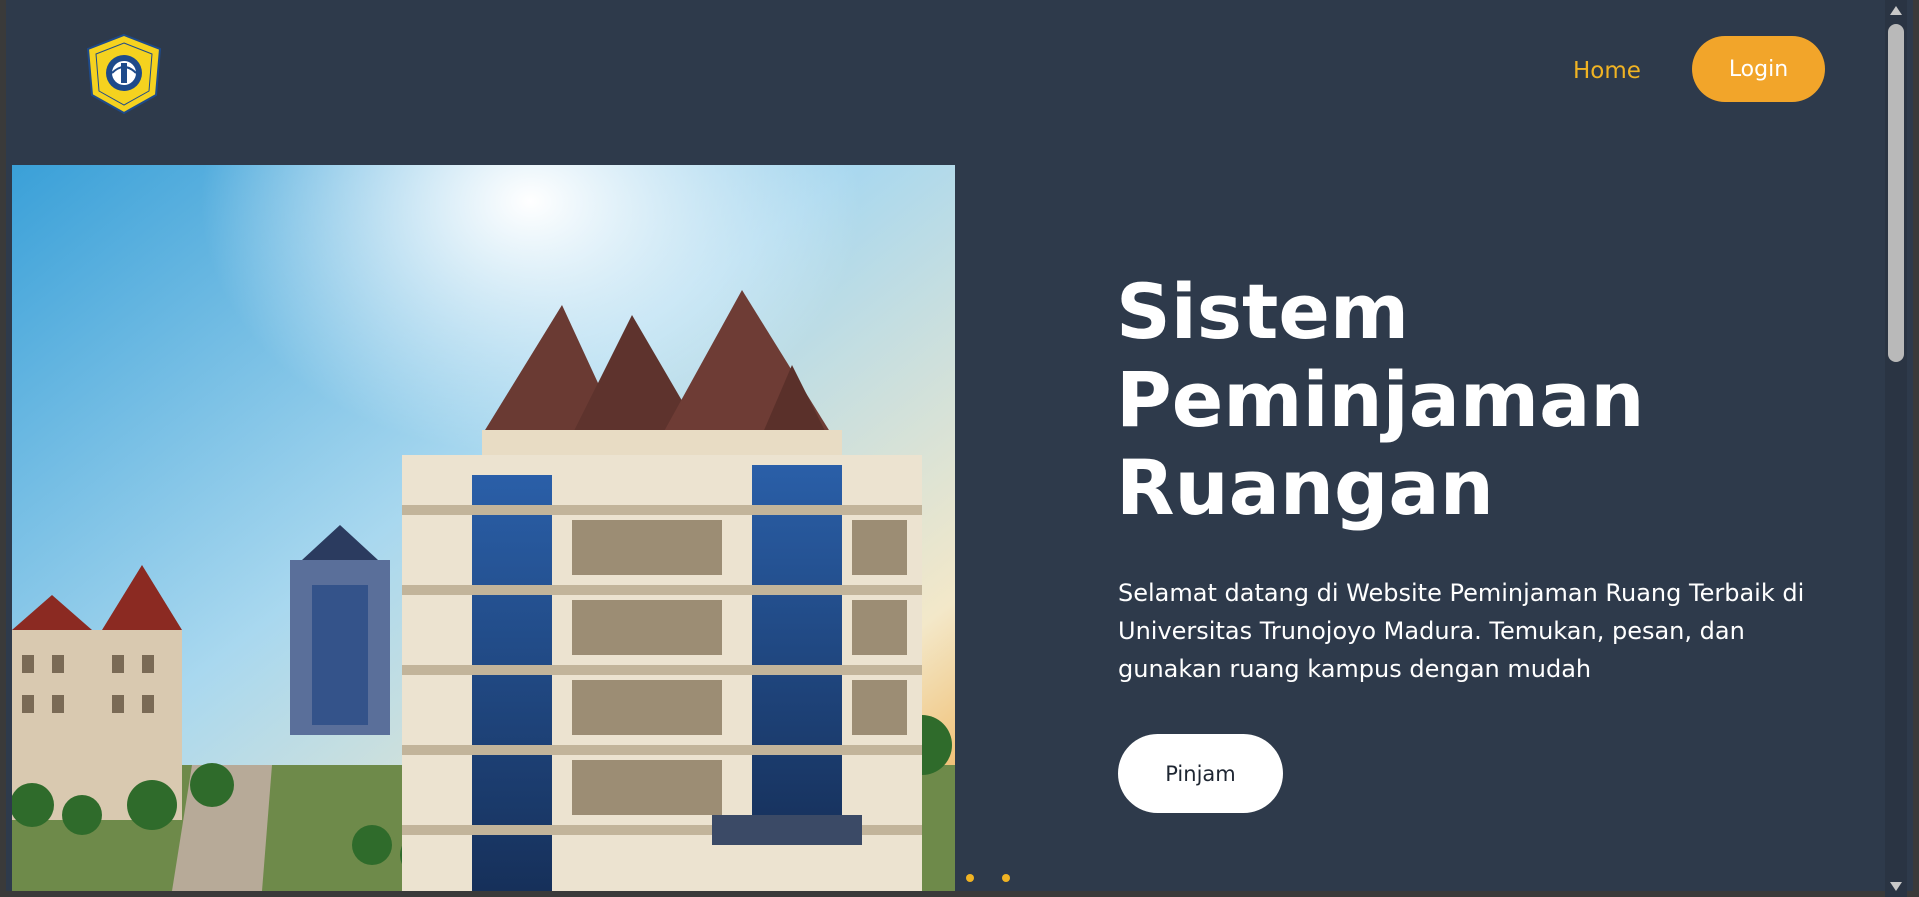 Image resolution: width=1919 pixels, height=897 pixels. What do you see at coordinates (1896, 10) in the screenshot?
I see `scroll-up-arrow-icon` at bounding box center [1896, 10].